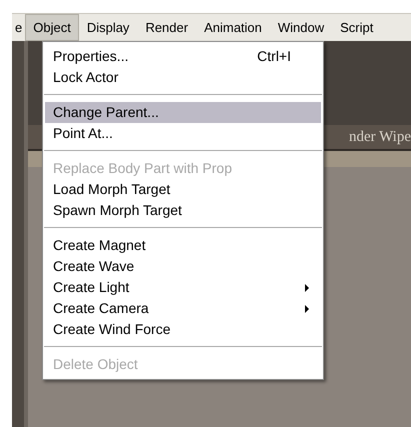 The width and height of the screenshot is (411, 427). Describe the element at coordinates (183, 77) in the screenshot. I see `menu-item: Lock Actor` at that location.